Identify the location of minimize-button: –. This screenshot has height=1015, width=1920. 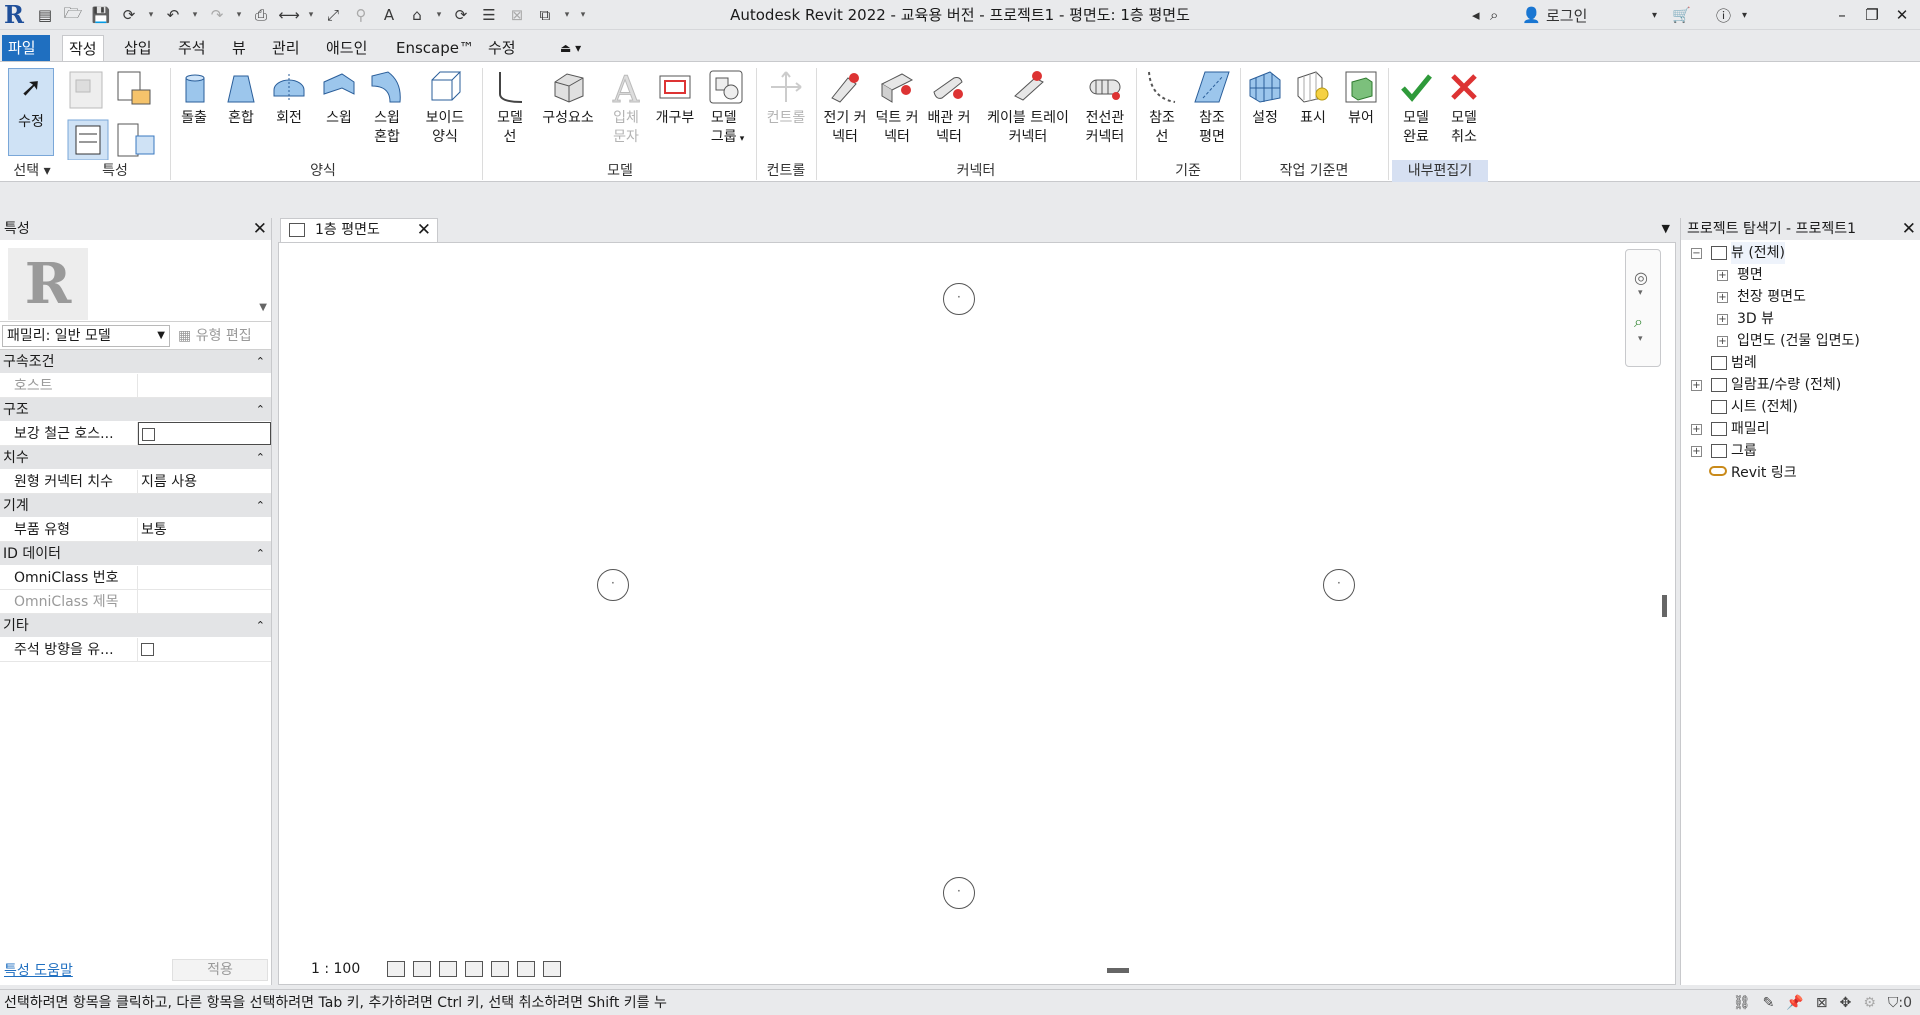
(1842, 15).